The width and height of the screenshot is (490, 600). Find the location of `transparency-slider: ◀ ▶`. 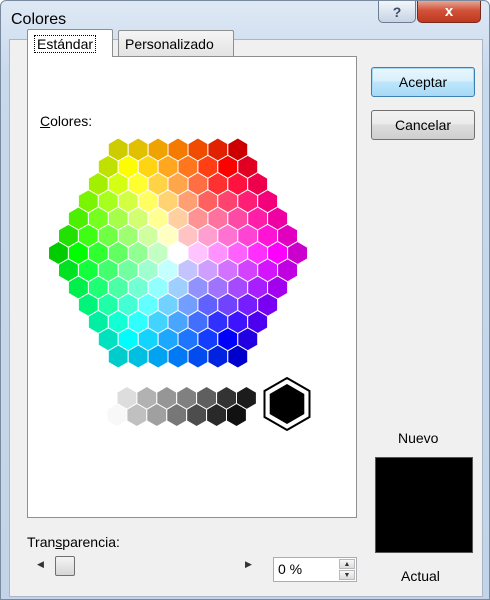

transparency-slider: ◀ ▶ is located at coordinates (143, 567).